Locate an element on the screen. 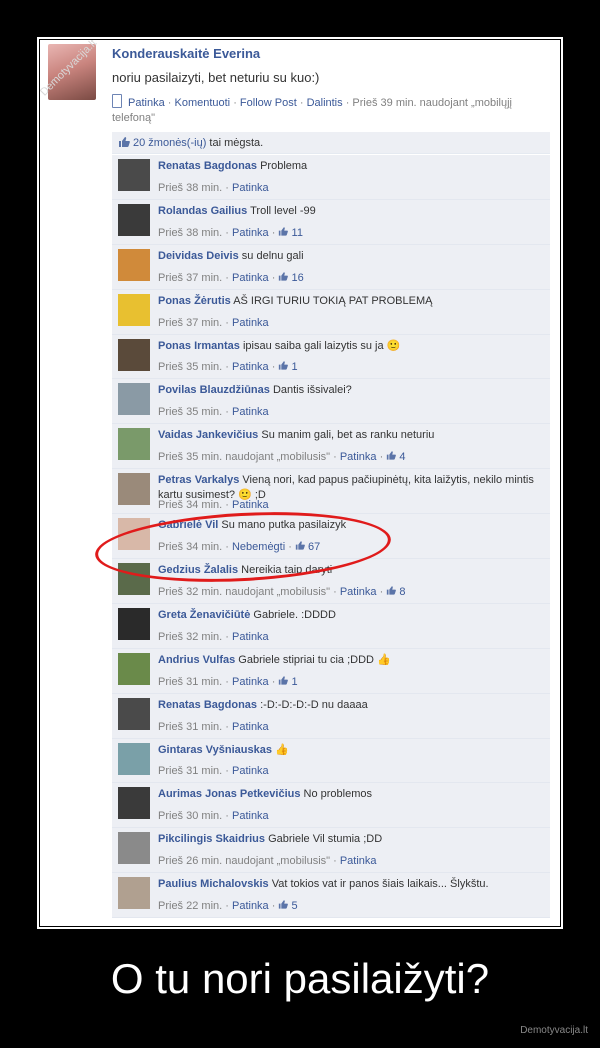 This screenshot has width=600, height=1048. commenter-name: Paulius Michalovskis is located at coordinates (213, 884).